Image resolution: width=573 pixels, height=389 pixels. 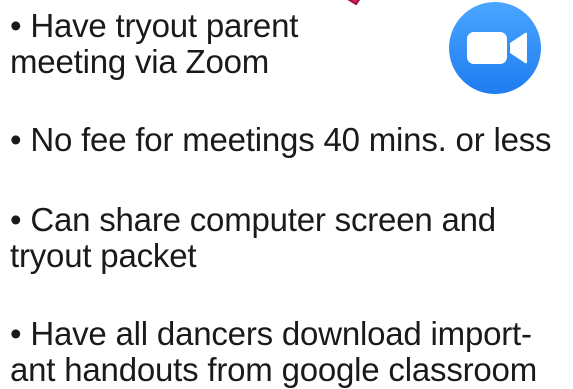 I want to click on bullet-text-line: • Have all dancers download import-, so click(x=271, y=333).